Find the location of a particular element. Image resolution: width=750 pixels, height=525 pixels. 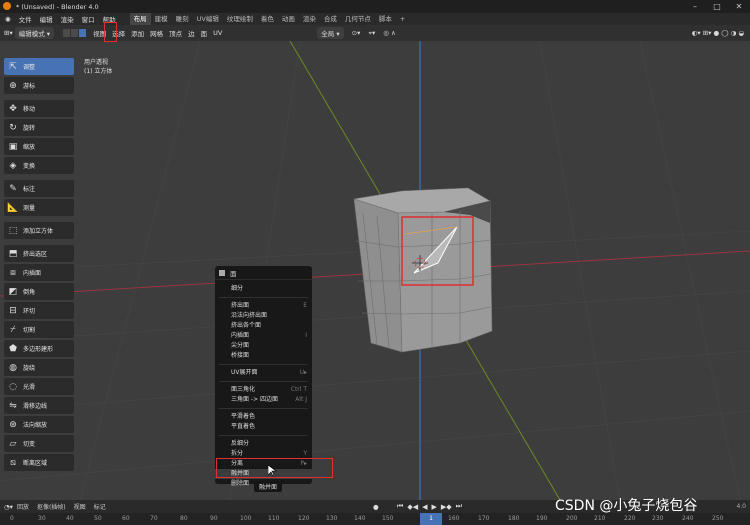

viewport-shading-icons: ◐▾ ⊞▾ ● ◯ ◑ ◒ is located at coordinates (718, 33).